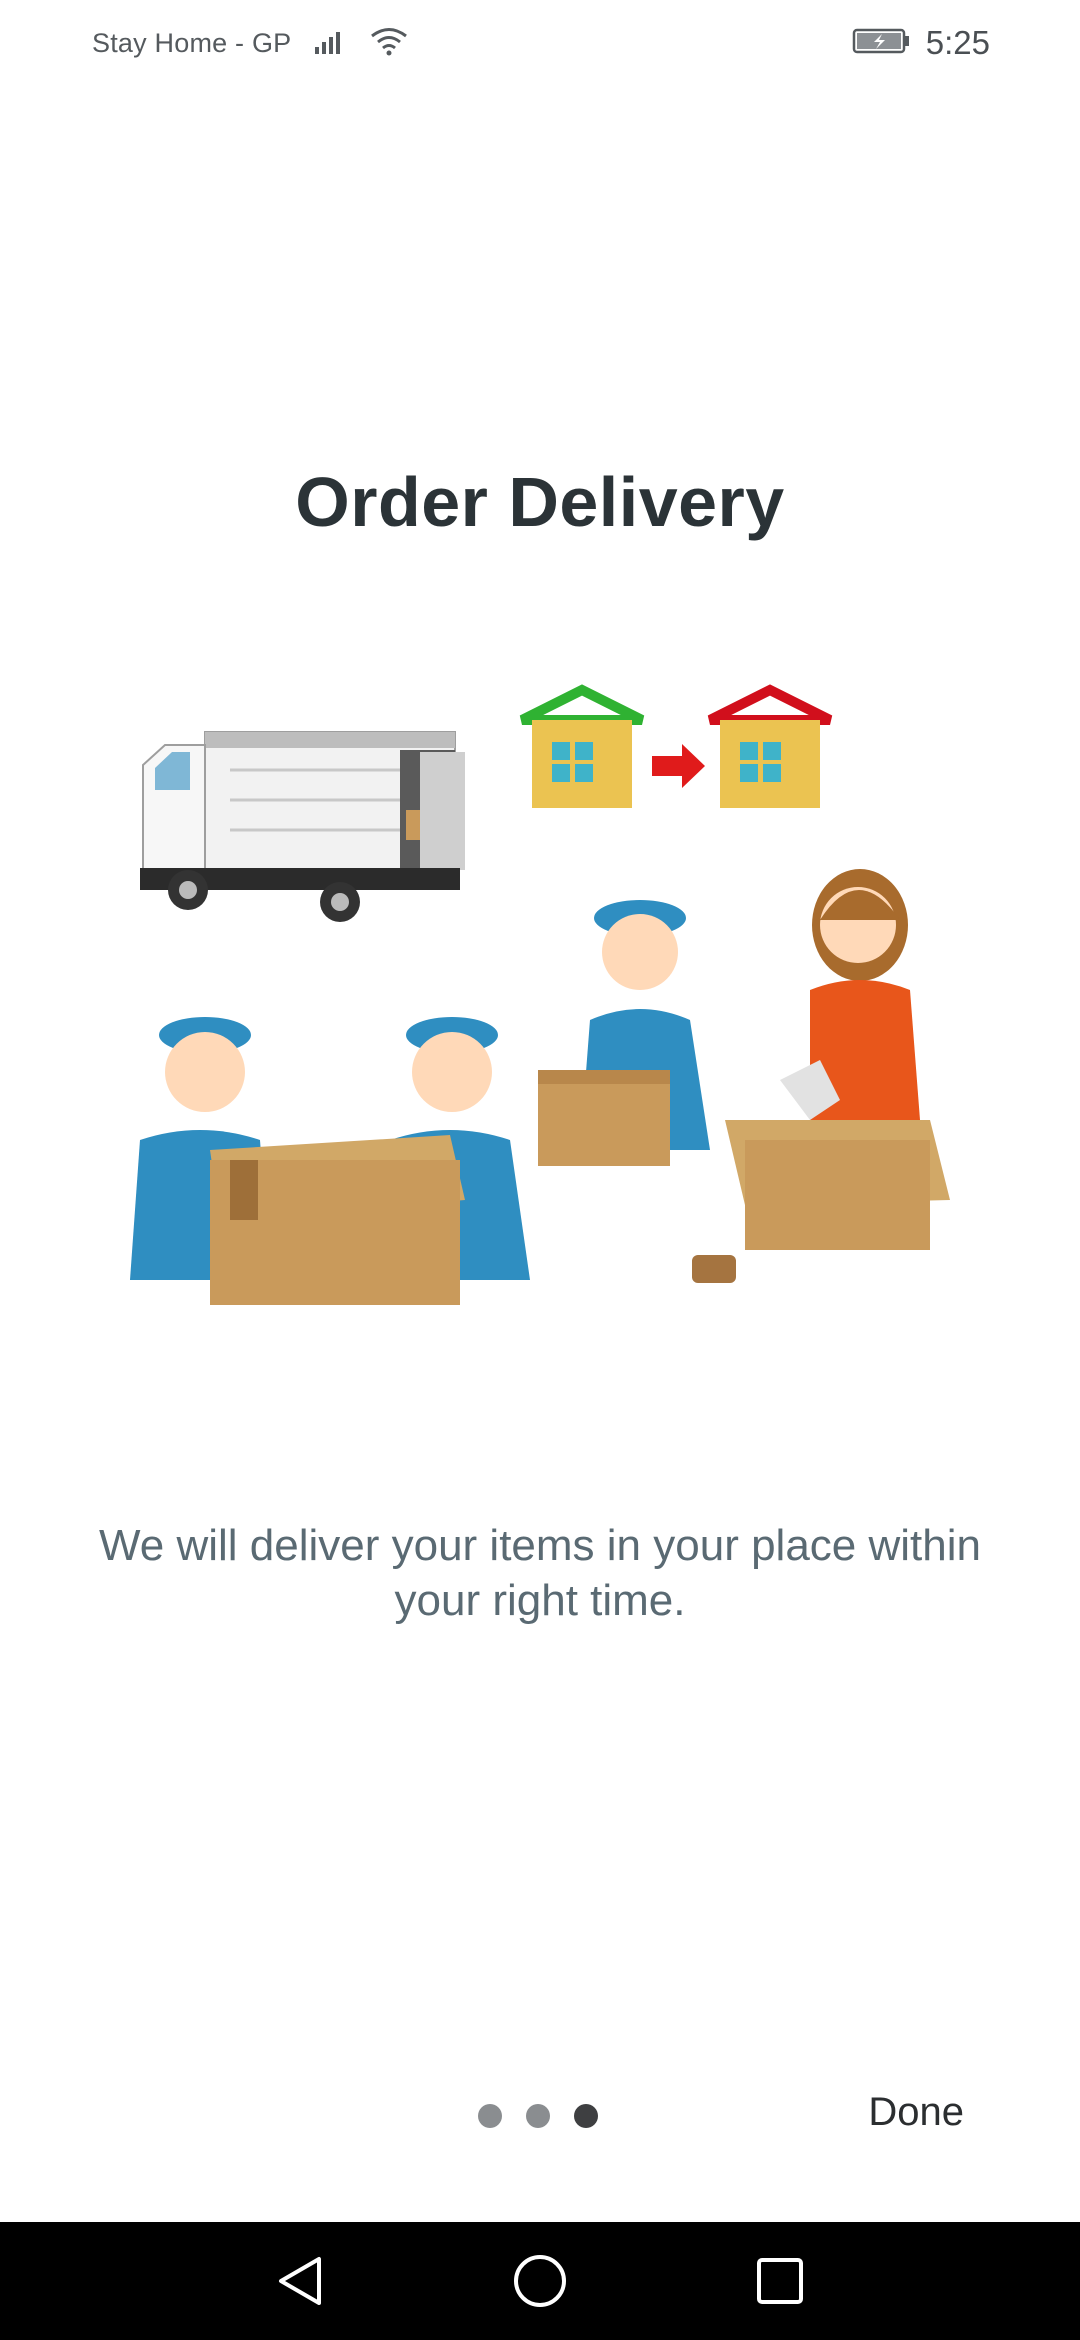  I want to click on page-indicator, so click(538, 2116).